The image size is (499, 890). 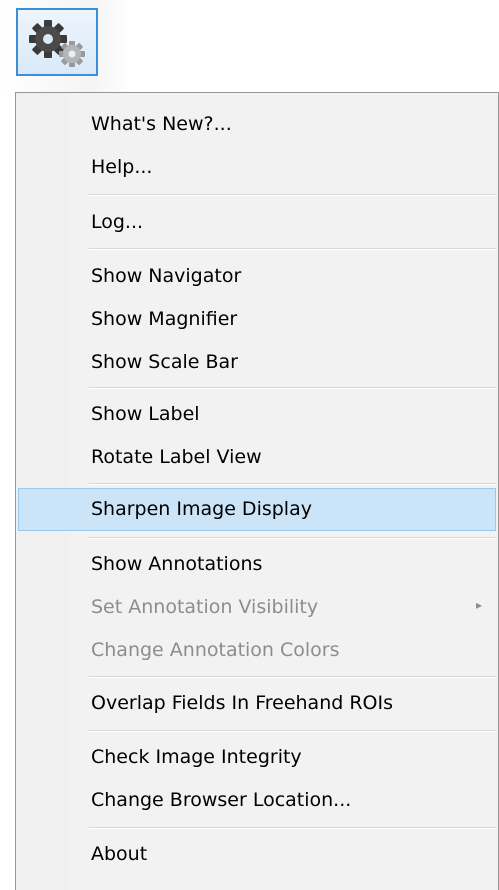 I want to click on menu-item-label: Show Magnifier, so click(x=164, y=319).